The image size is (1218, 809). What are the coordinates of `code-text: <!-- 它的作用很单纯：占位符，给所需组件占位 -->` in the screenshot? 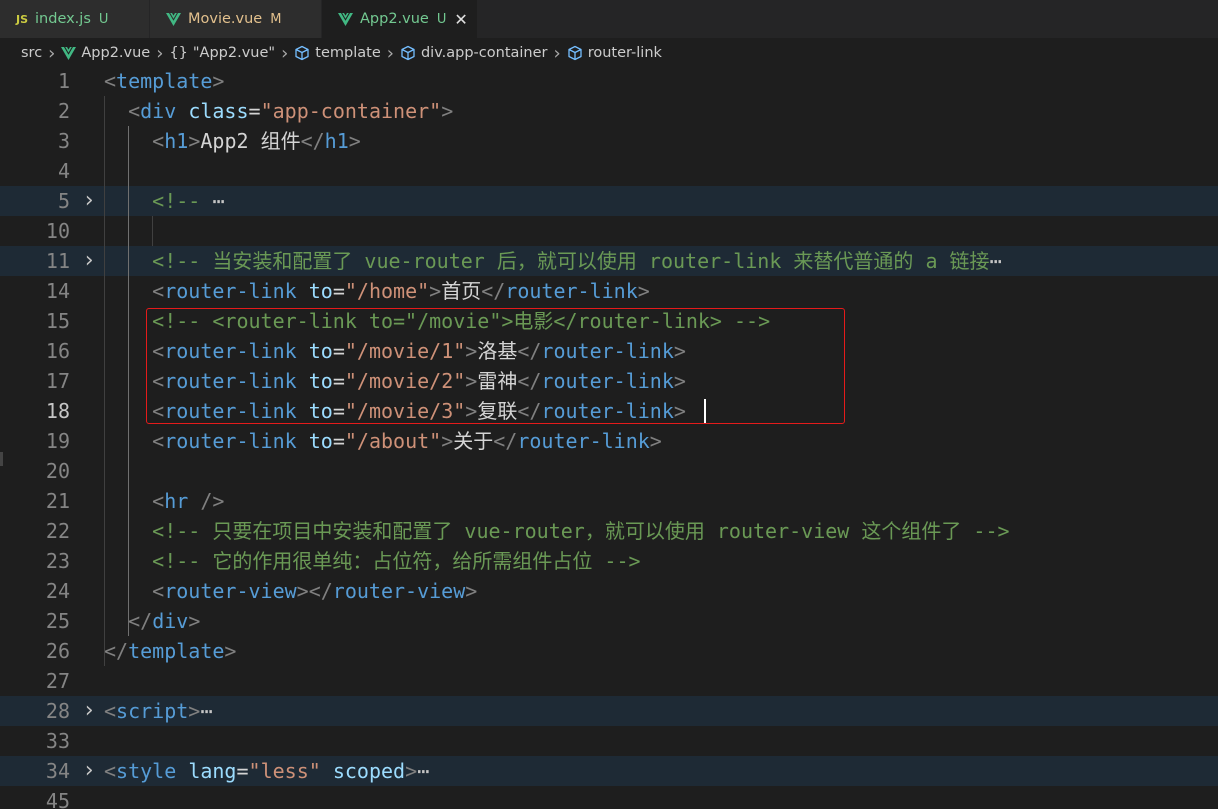 It's located at (372, 561).